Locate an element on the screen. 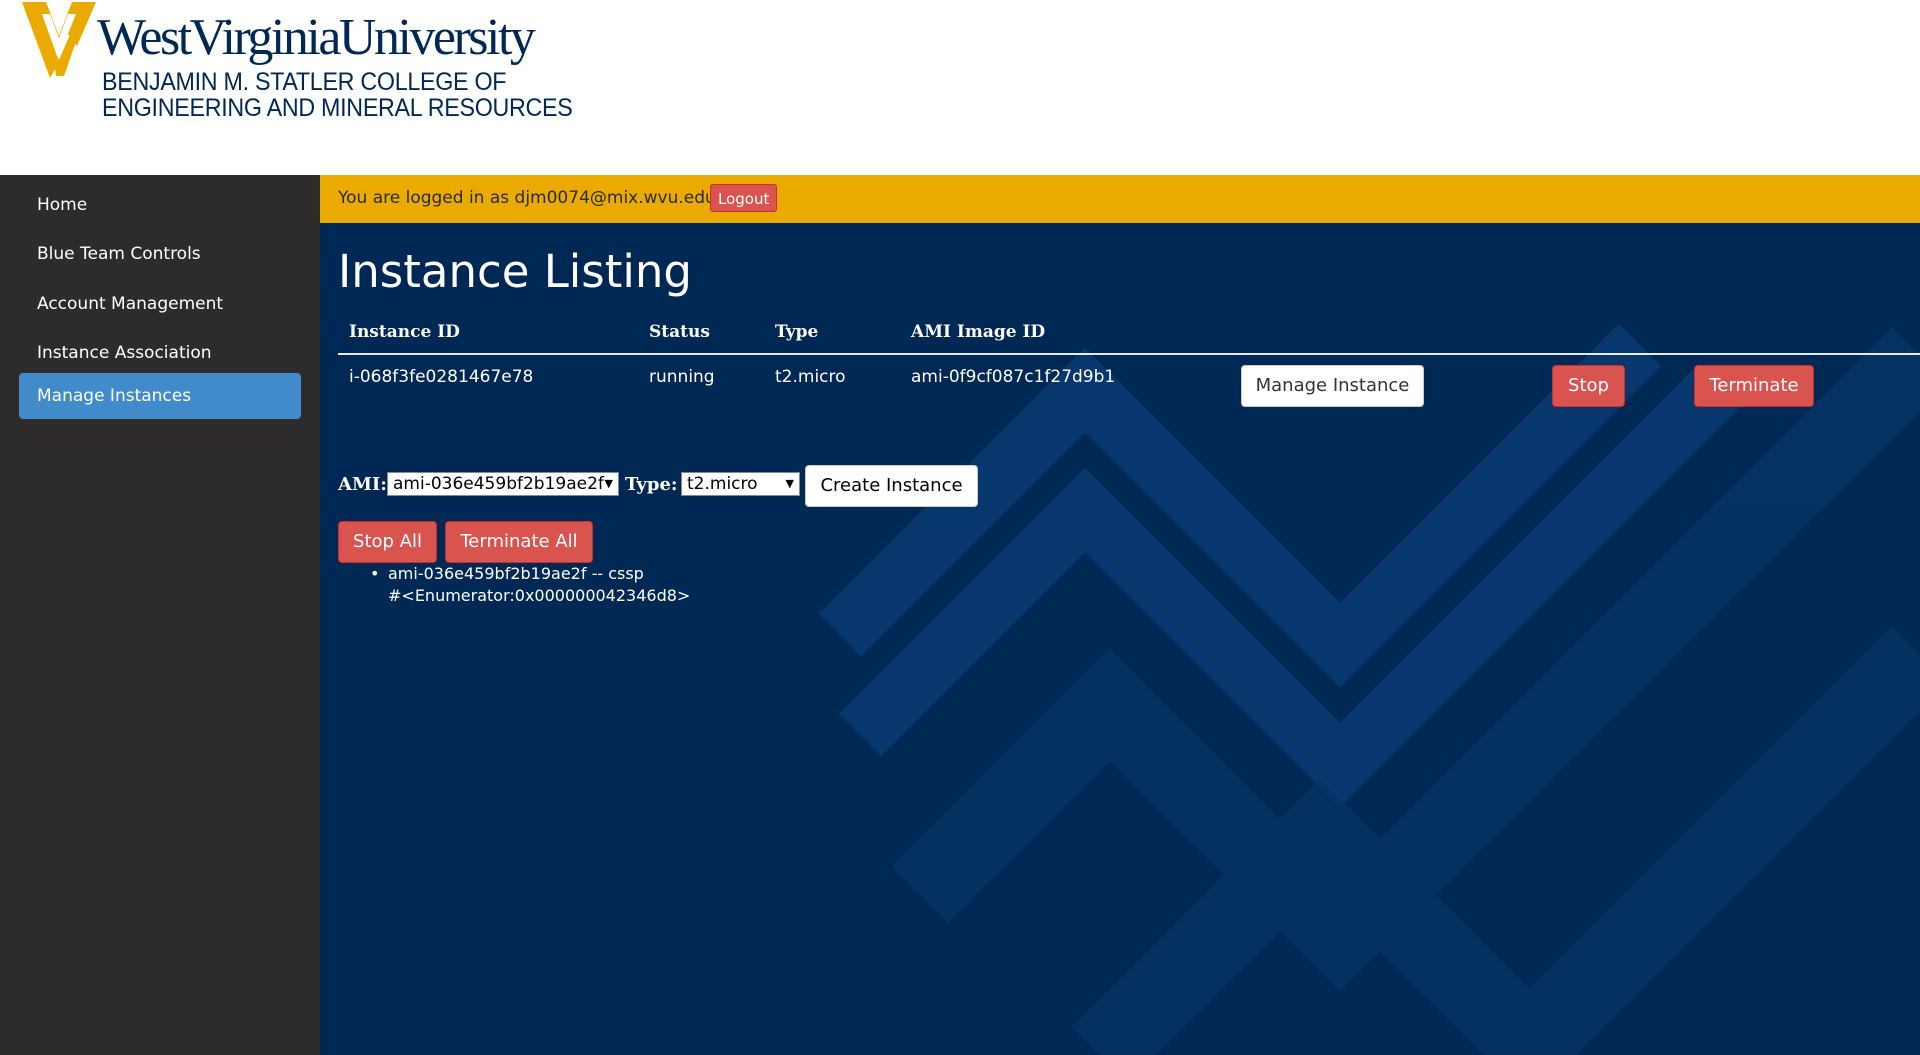  sidebar-item-blue-team-controls: Blue Team Controls is located at coordinates (160, 254).